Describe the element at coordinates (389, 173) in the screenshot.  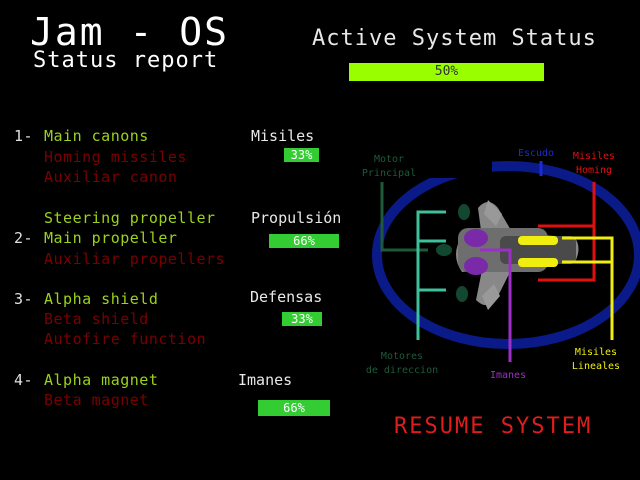
I see `label-motor-principal-line2: Principal` at that location.